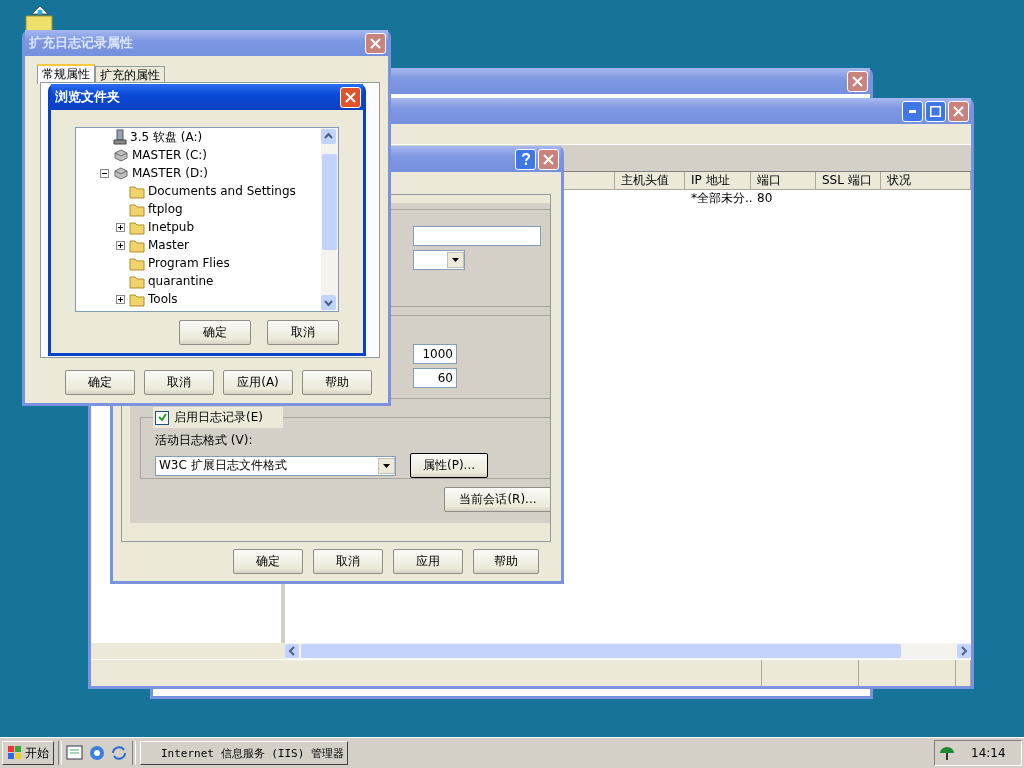  What do you see at coordinates (170, 155) in the screenshot?
I see `tree-item: MASTER (C:)` at bounding box center [170, 155].